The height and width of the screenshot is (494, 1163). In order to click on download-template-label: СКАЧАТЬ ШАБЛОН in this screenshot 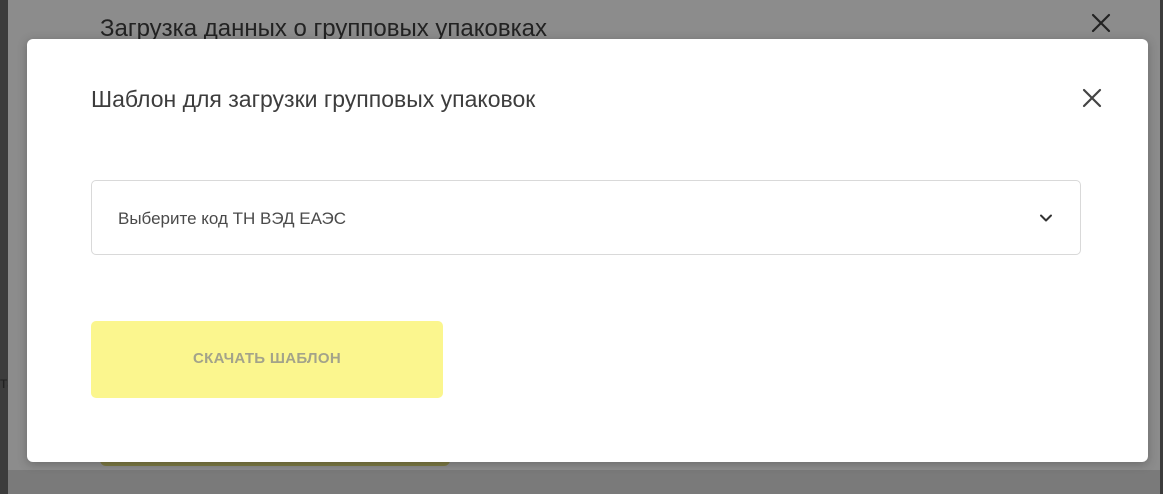, I will do `click(267, 358)`.